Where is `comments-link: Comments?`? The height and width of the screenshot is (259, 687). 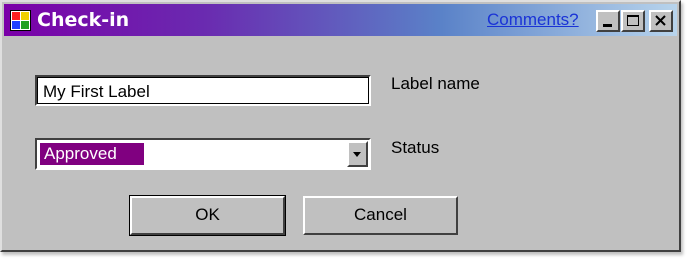 comments-link: Comments? is located at coordinates (533, 20).